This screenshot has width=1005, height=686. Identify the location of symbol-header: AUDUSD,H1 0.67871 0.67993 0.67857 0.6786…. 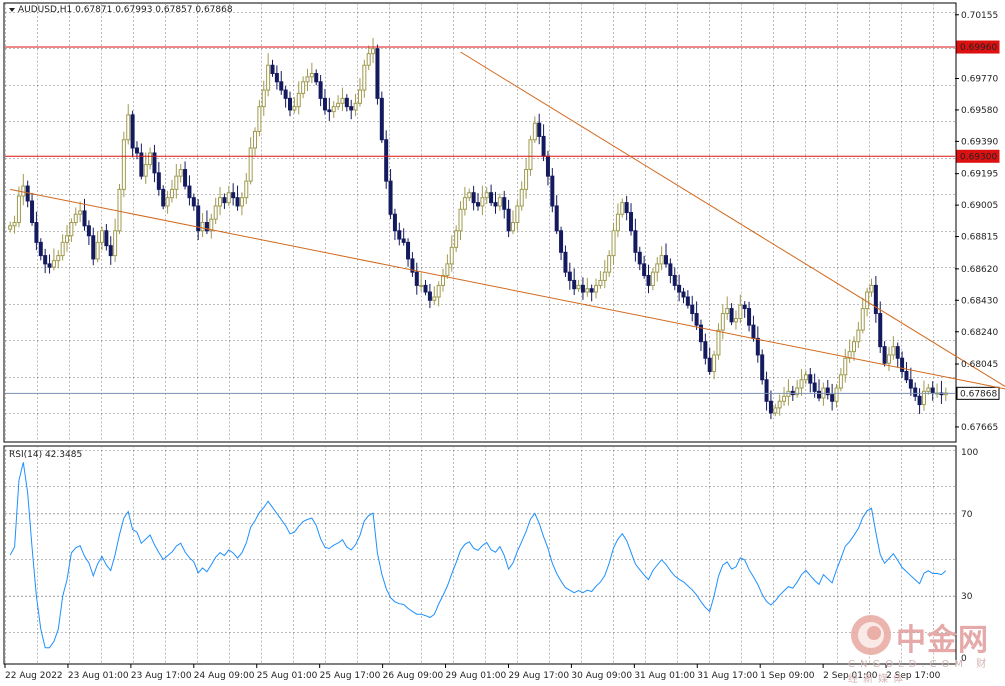
(125, 10).